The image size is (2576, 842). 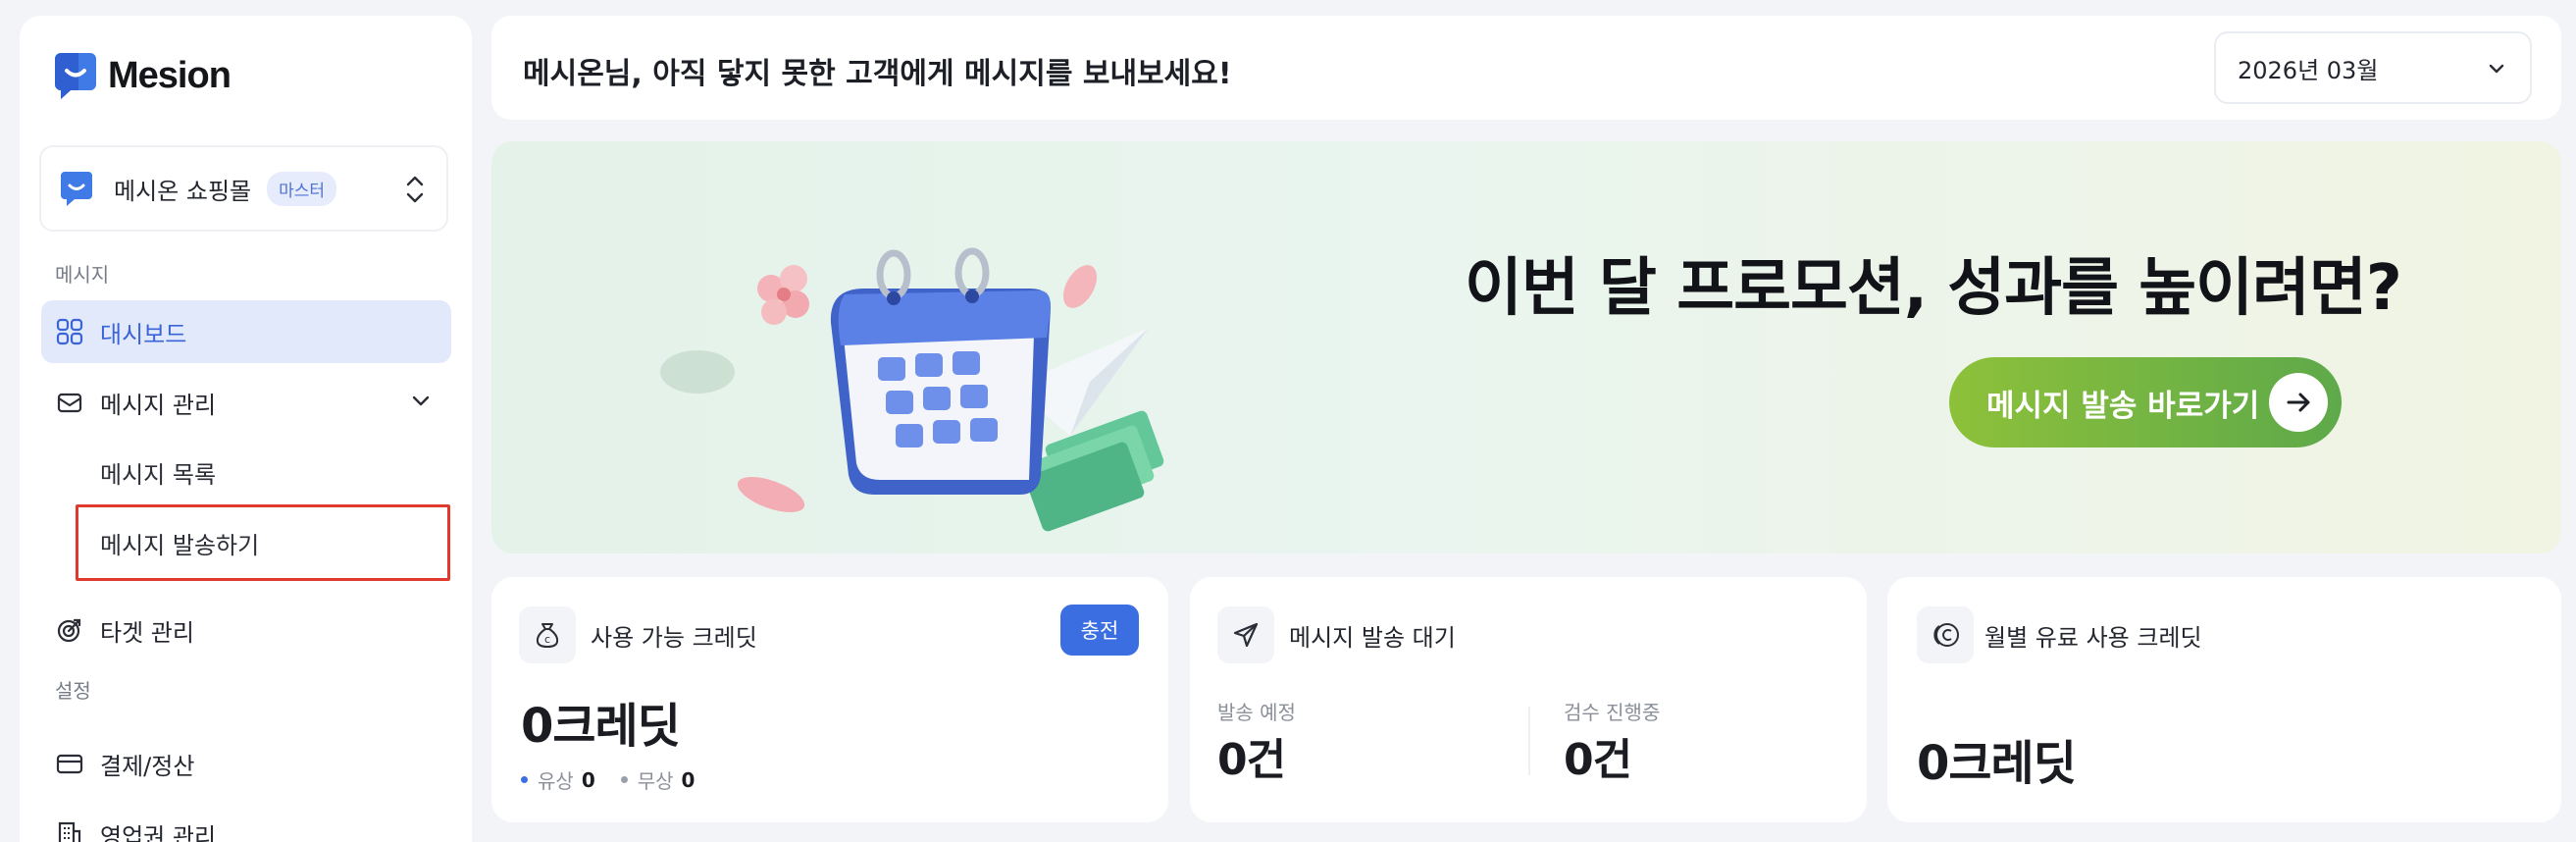 What do you see at coordinates (415, 190) in the screenshot?
I see `chevron-up-down-icon` at bounding box center [415, 190].